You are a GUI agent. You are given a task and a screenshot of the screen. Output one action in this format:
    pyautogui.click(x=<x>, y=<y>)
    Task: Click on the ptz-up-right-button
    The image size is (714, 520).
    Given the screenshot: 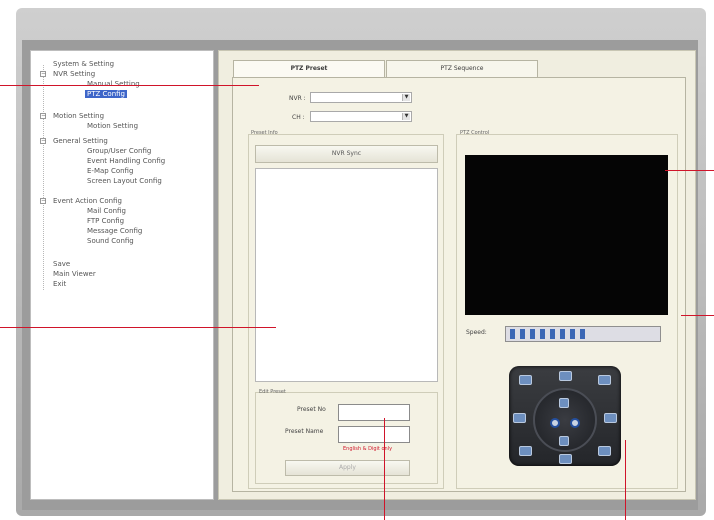 What is the action you would take?
    pyautogui.click(x=604, y=380)
    